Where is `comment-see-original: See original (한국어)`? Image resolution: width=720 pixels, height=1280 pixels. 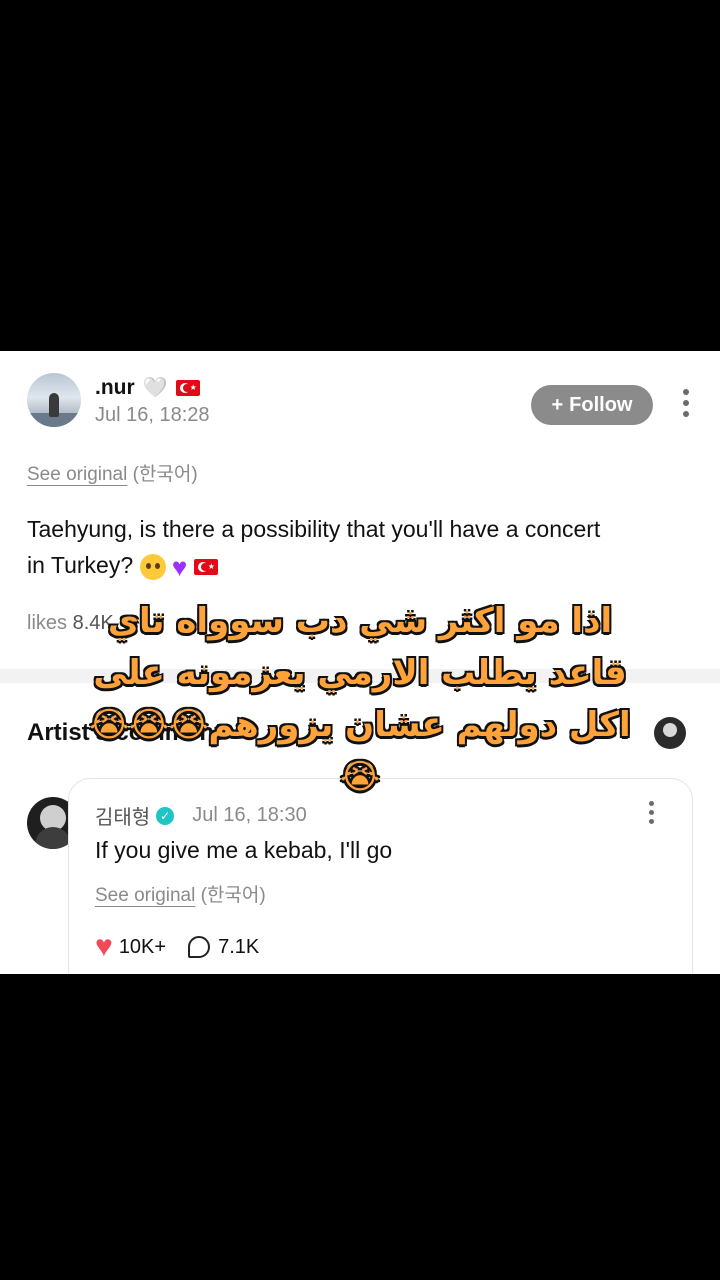
comment-see-original: See original (한국어) is located at coordinates (180, 893).